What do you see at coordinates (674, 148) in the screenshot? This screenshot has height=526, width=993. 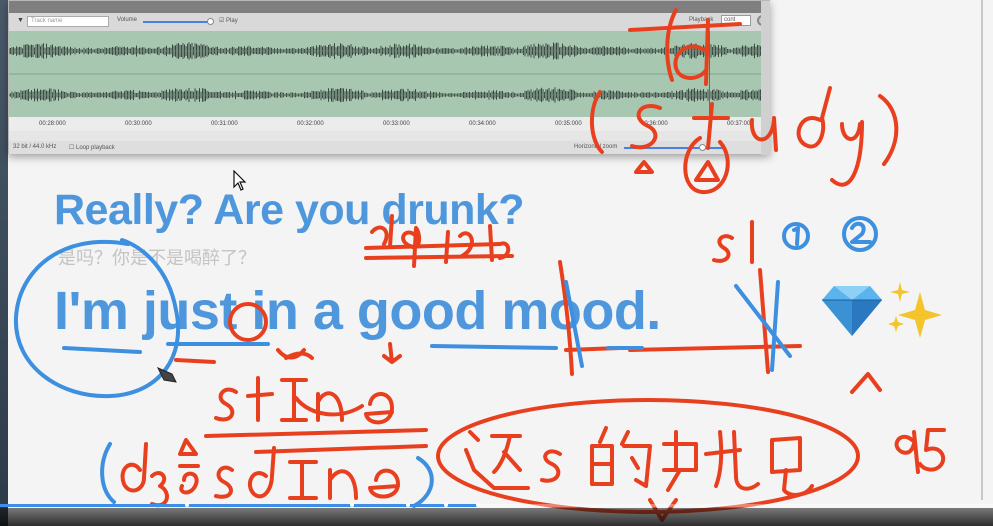 I see `zoom-slider` at bounding box center [674, 148].